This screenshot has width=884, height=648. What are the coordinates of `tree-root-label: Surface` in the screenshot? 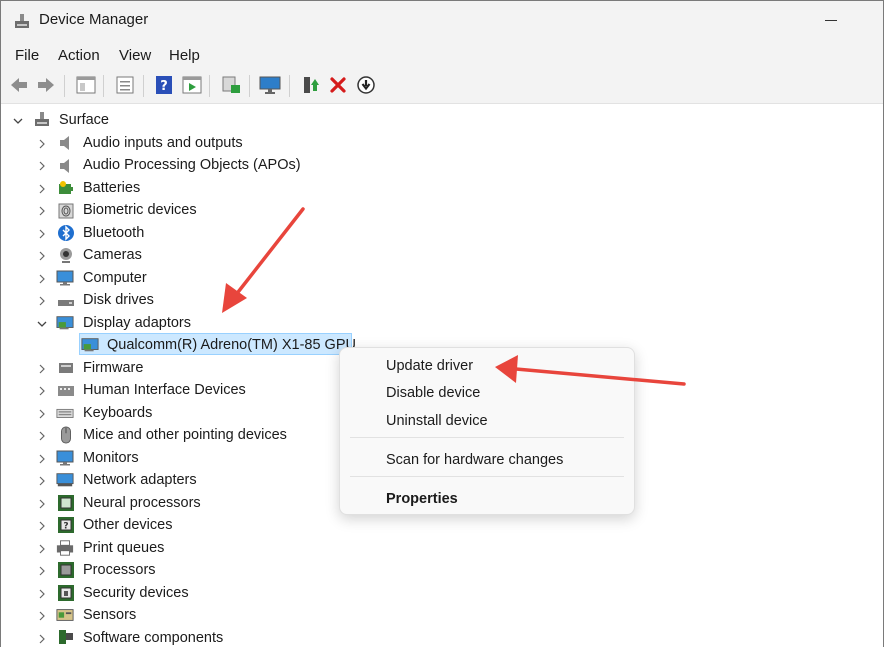 It's located at (84, 120).